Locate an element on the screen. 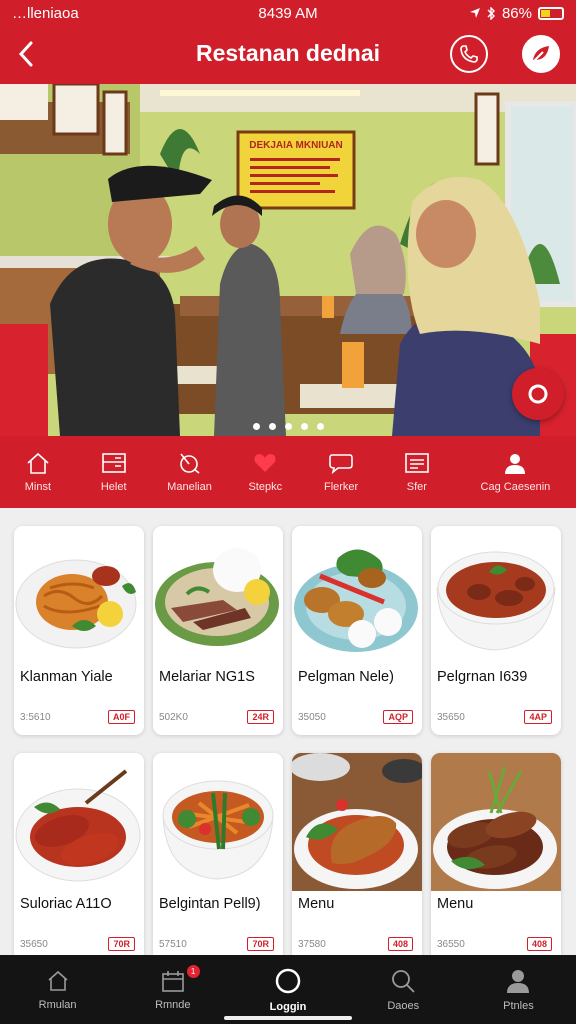 The height and width of the screenshot is (1024, 576). home-indicator is located at coordinates (288, 1018).